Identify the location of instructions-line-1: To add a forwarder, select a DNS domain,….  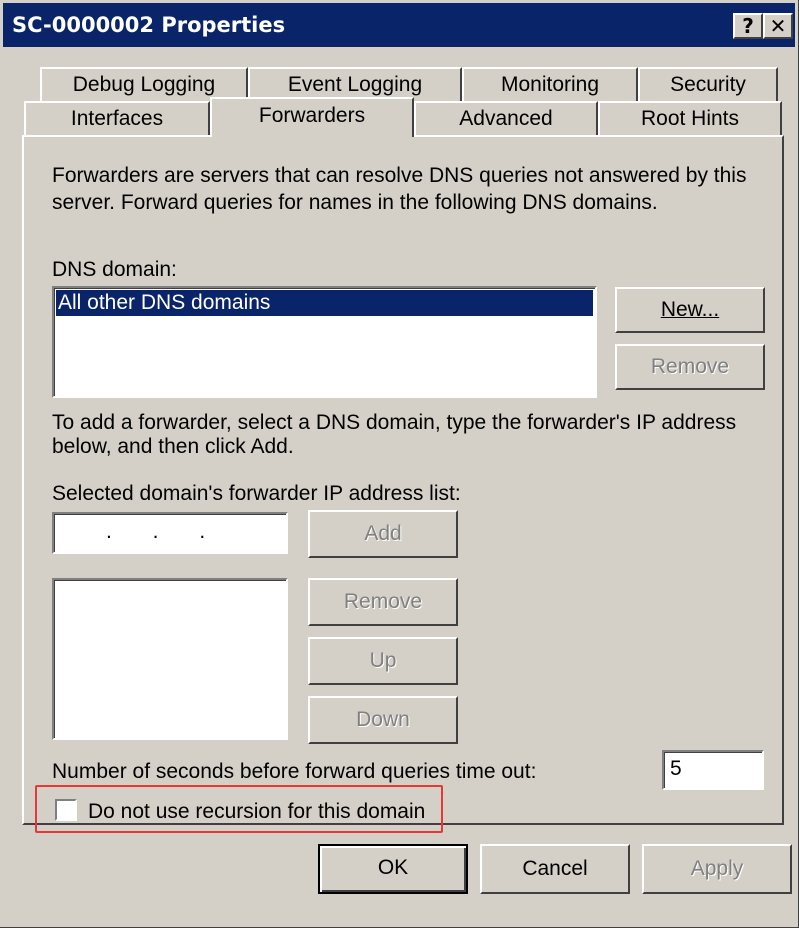
(394, 422).